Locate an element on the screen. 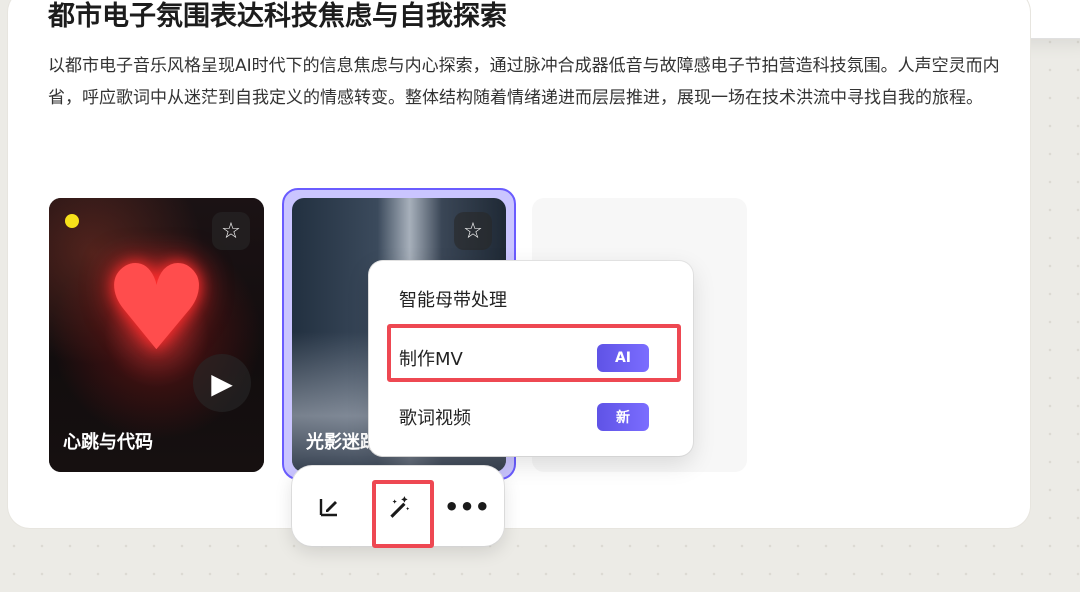 The image size is (1080, 592). new-badge: 新 is located at coordinates (623, 417).